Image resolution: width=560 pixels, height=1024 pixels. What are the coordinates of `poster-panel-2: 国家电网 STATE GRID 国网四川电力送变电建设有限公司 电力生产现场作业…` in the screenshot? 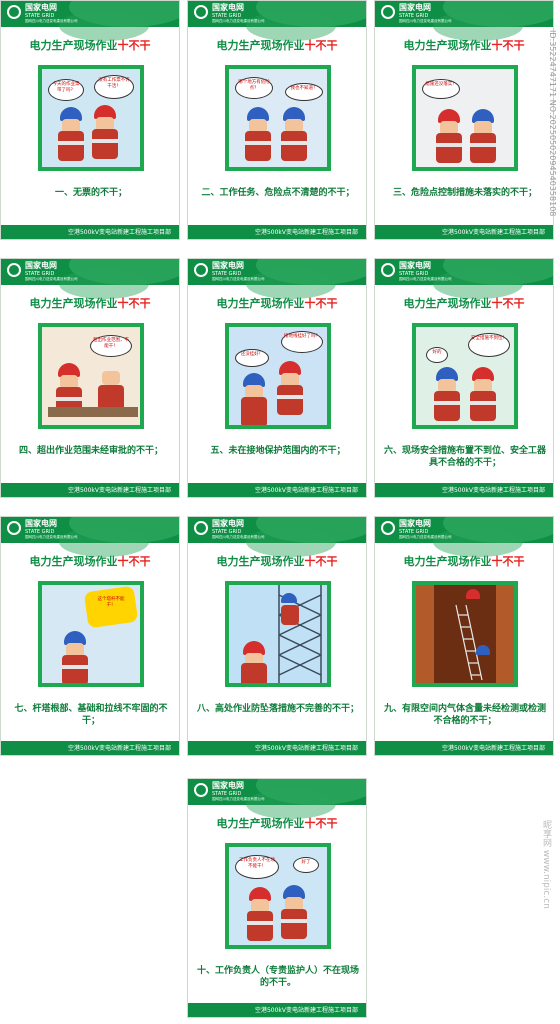 It's located at (277, 120).